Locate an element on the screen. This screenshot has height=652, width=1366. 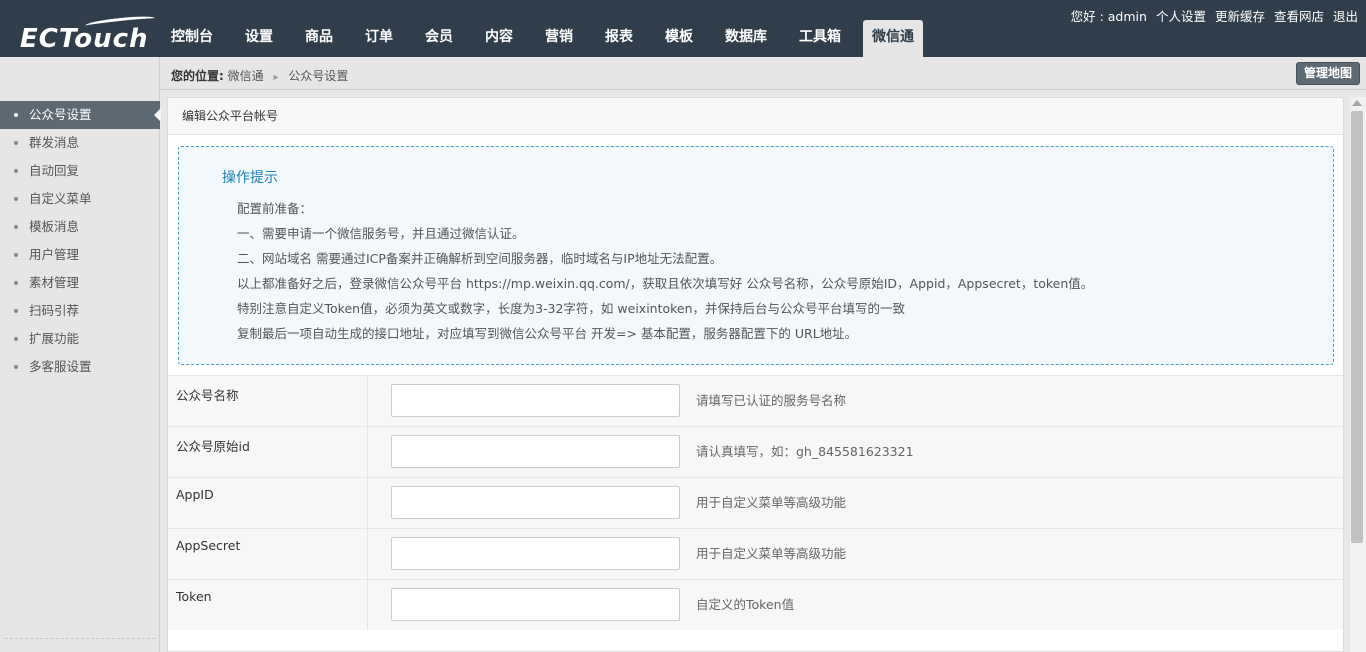
nav-orders: 订单 is located at coordinates (379, 38).